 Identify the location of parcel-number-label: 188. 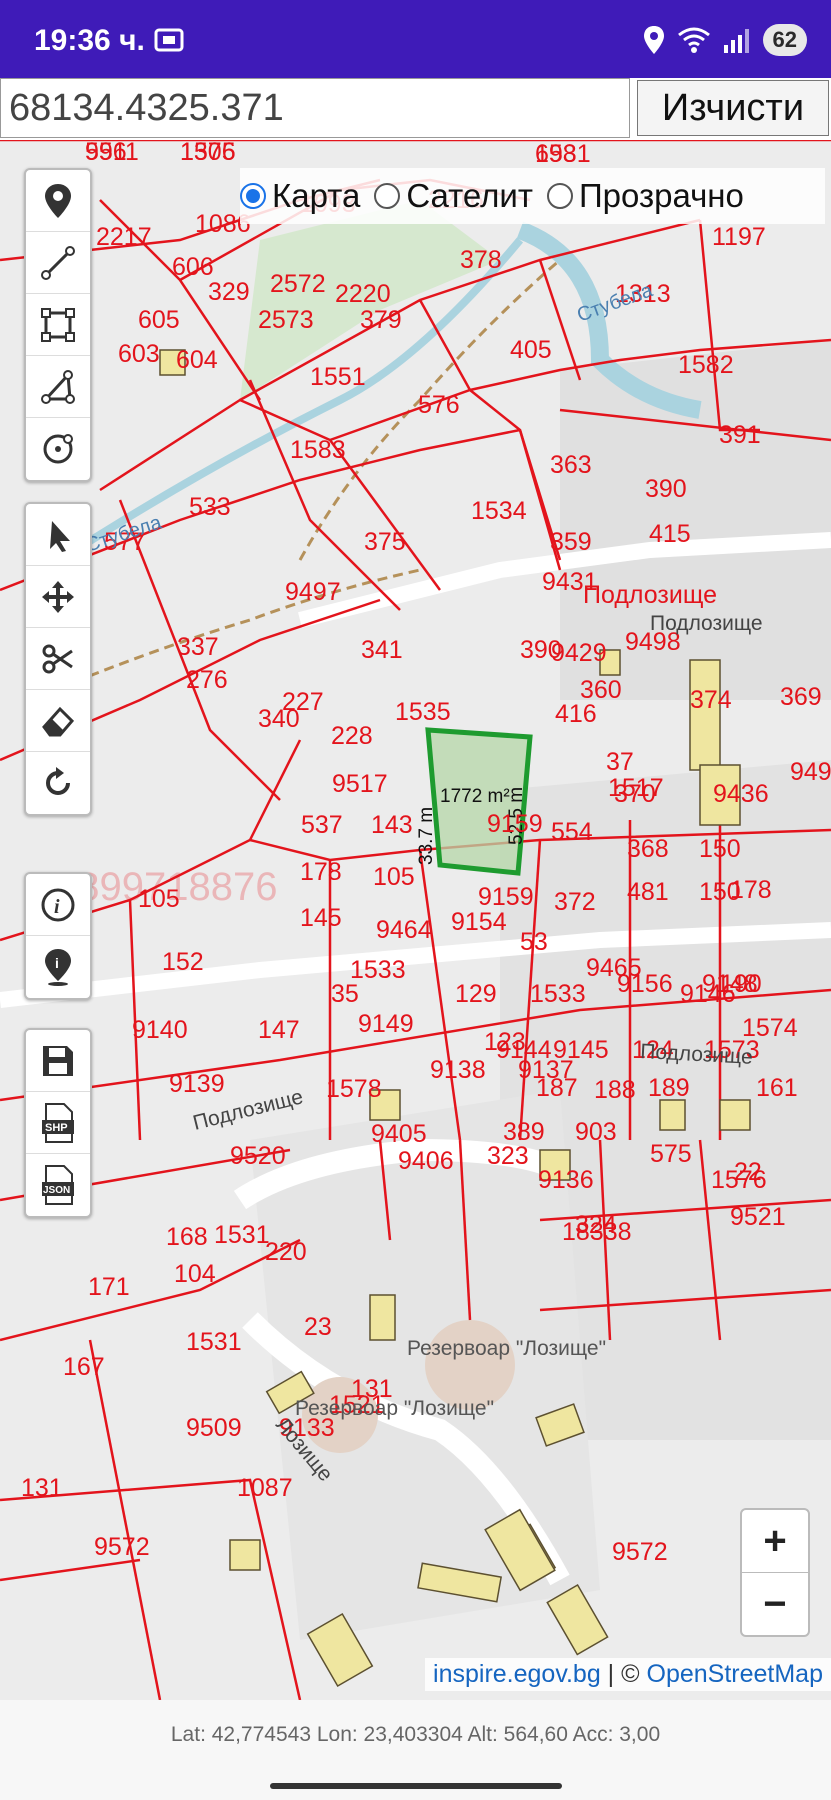
(615, 1090).